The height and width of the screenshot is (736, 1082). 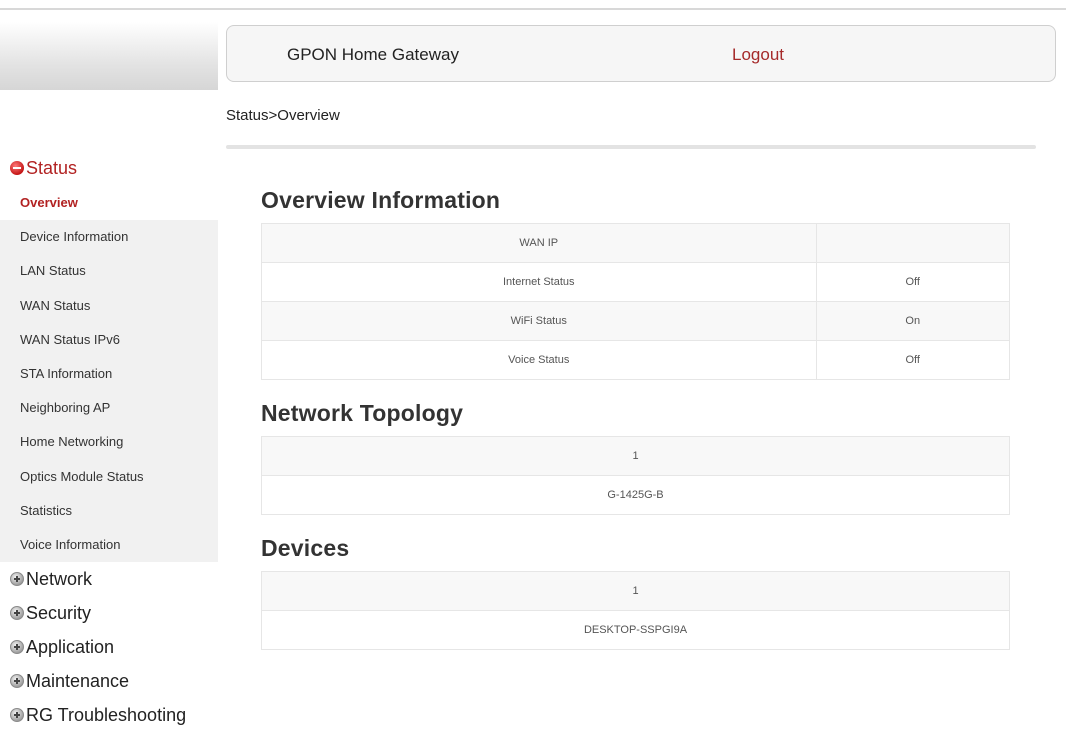 What do you see at coordinates (109, 545) in the screenshot?
I see `sidebar-item-voice-information: Voice Information` at bounding box center [109, 545].